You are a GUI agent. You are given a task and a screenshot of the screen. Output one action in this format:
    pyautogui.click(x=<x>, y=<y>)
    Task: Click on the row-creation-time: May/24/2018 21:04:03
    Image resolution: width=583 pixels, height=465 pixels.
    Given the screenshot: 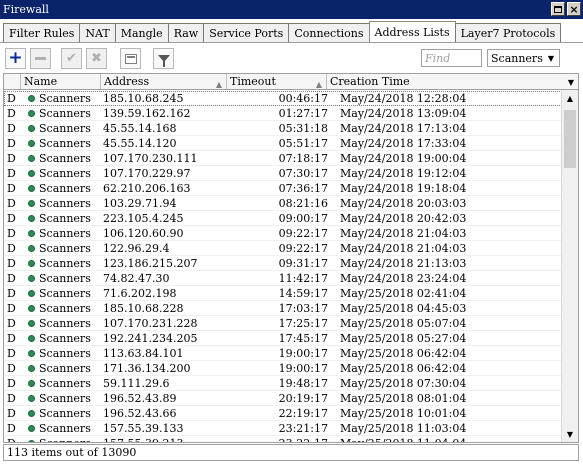 What is the action you would take?
    pyautogui.click(x=403, y=248)
    